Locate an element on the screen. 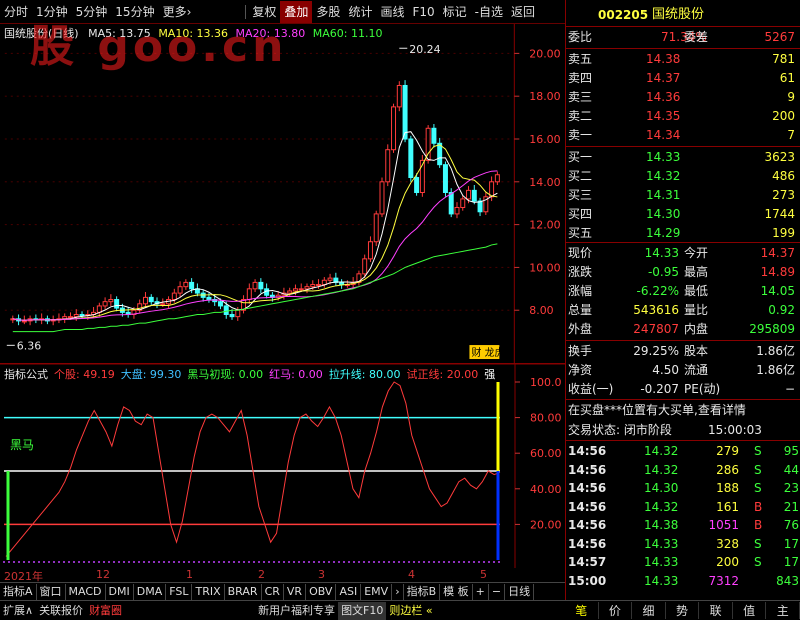 This screenshot has height=620, width=800. indicator-tab-12: EMV is located at coordinates (377, 591).